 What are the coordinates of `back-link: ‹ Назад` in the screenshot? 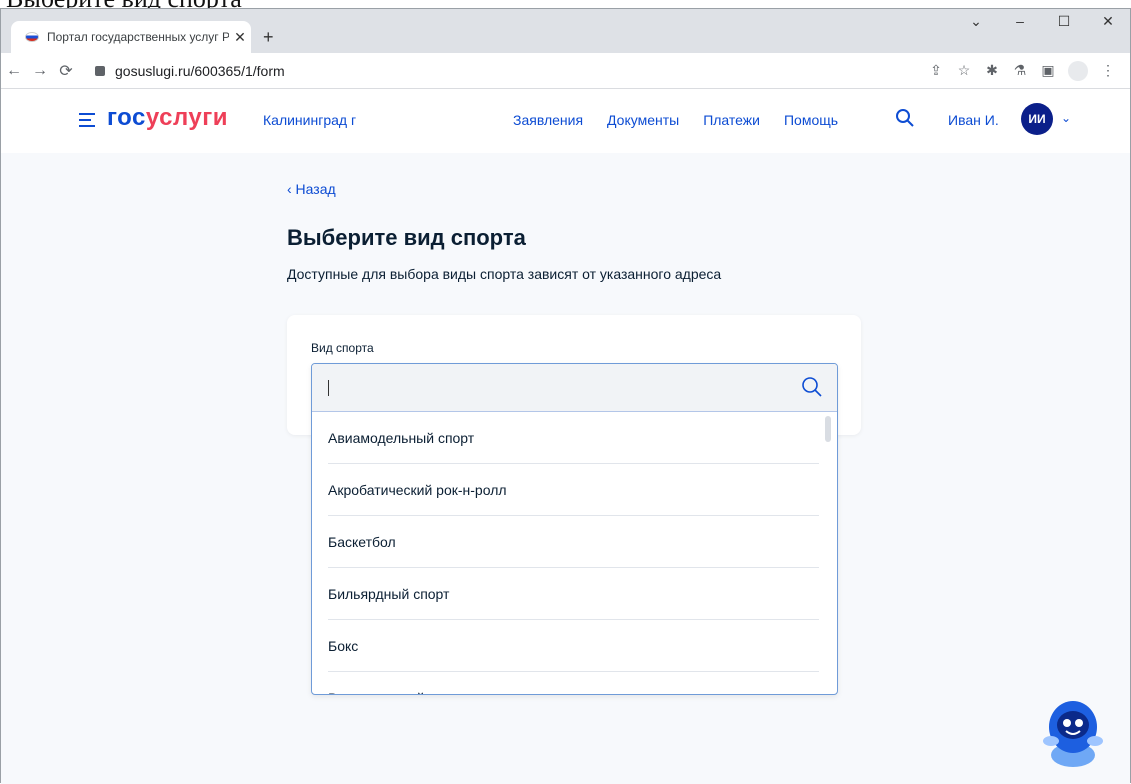 It's located at (311, 189).